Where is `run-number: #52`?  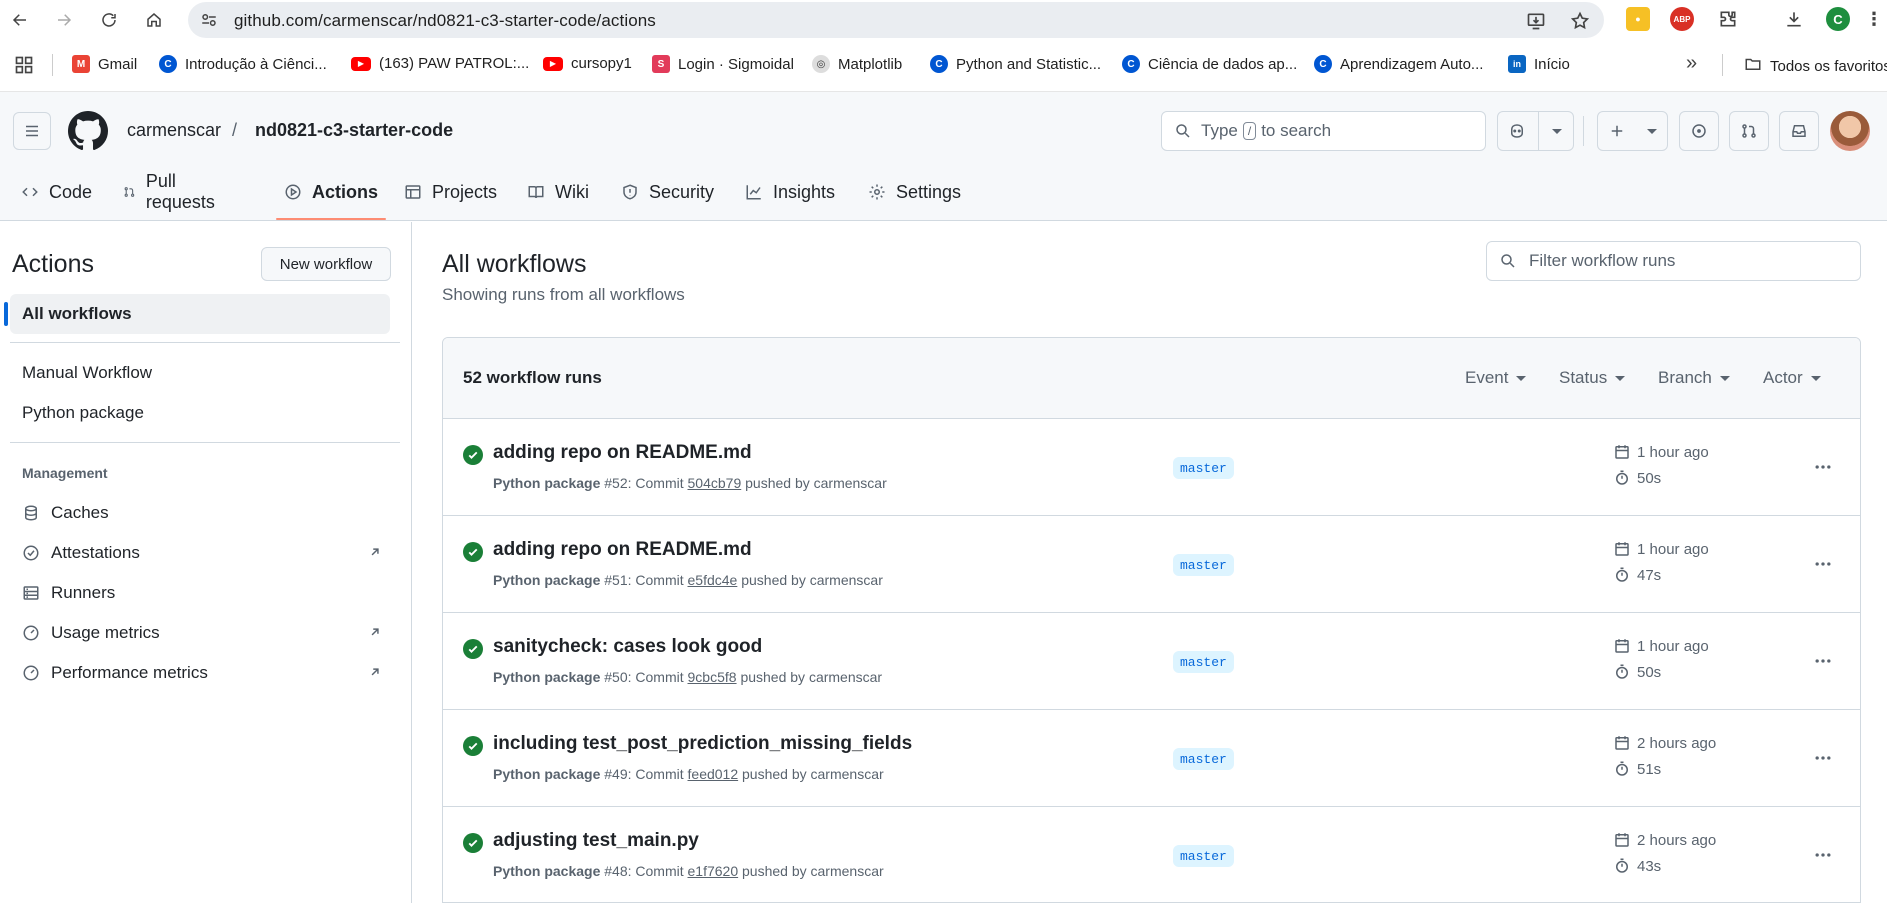
run-number: #52 is located at coordinates (616, 483).